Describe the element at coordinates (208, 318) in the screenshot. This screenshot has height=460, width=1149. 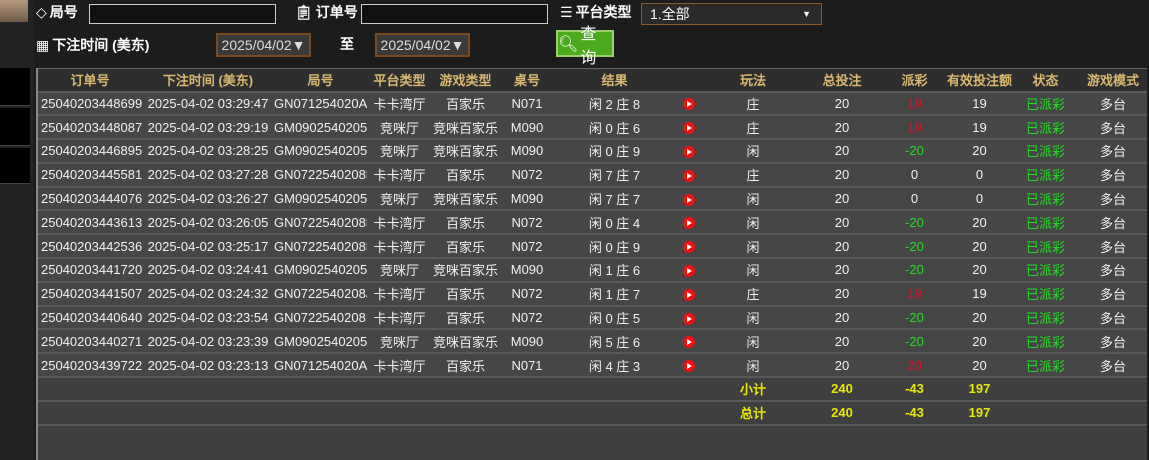
I see `table-cell: 2025-04-02 03:23:54` at that location.